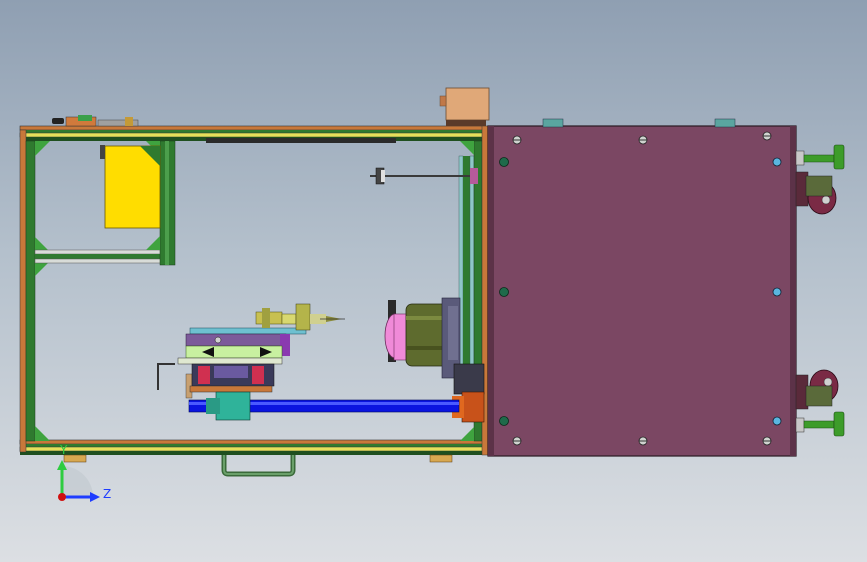 This screenshot has height=562, width=867. What do you see at coordinates (468, 393) in the screenshot?
I see `motor-coupling` at bounding box center [468, 393].